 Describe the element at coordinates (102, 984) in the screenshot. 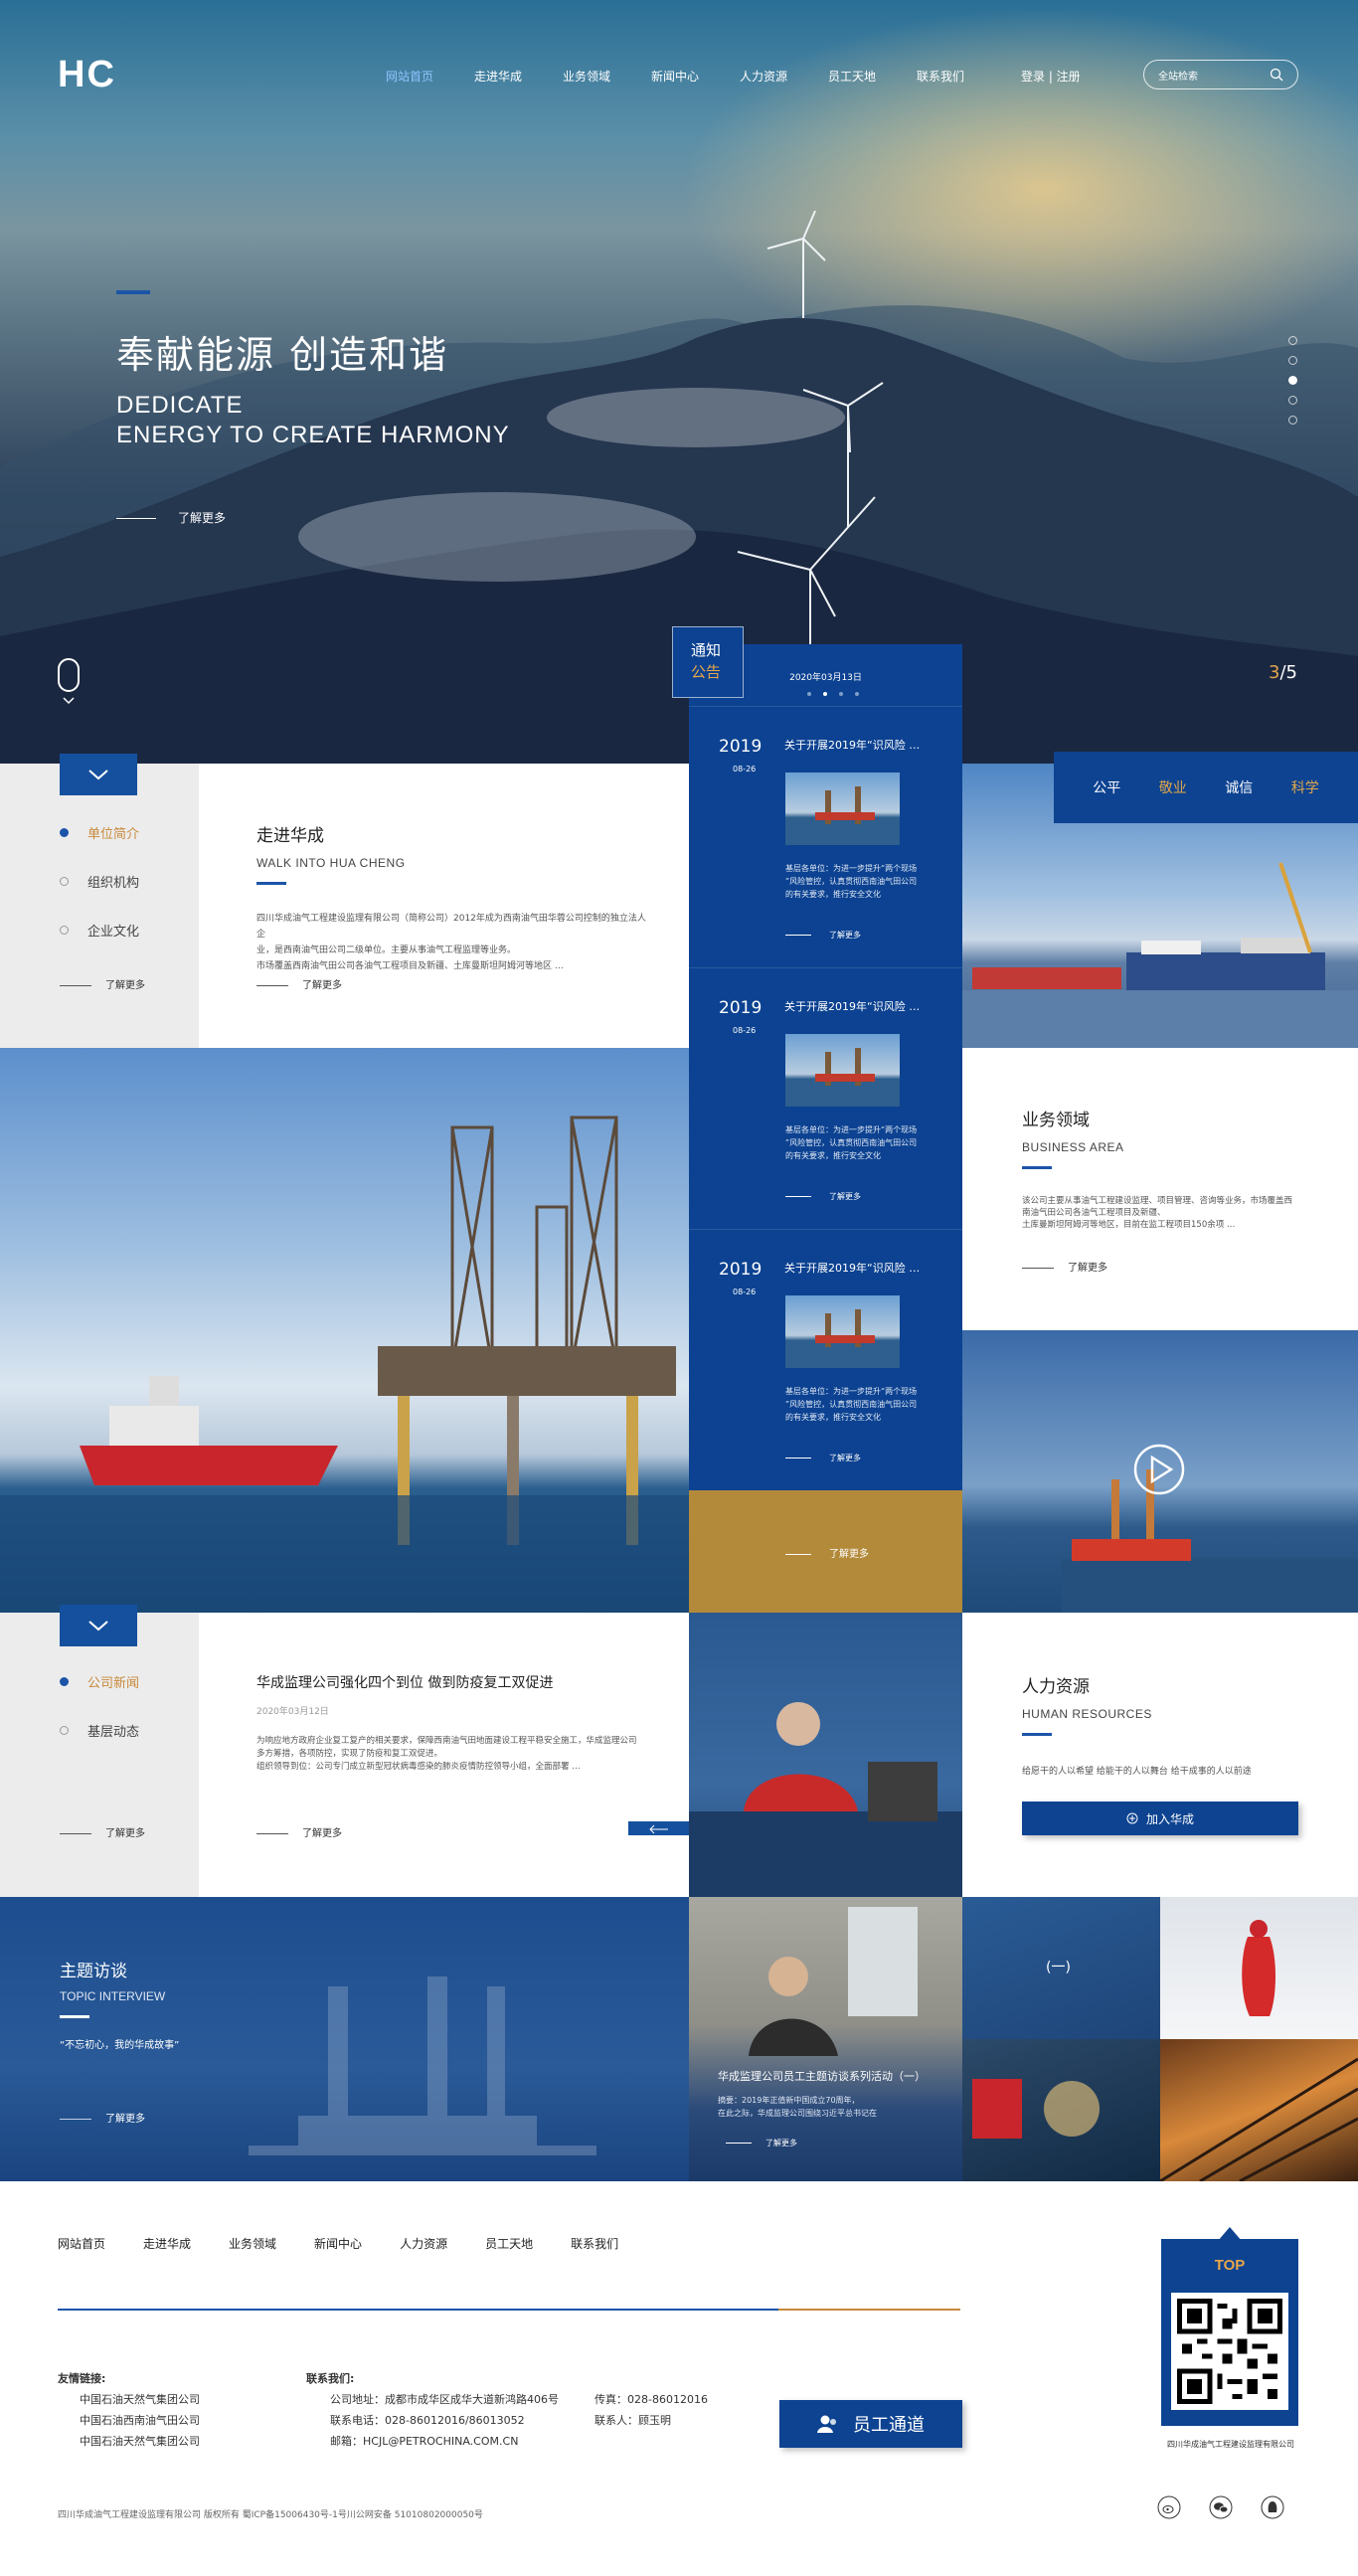

I see `about-side-more-link: 了解更多` at that location.